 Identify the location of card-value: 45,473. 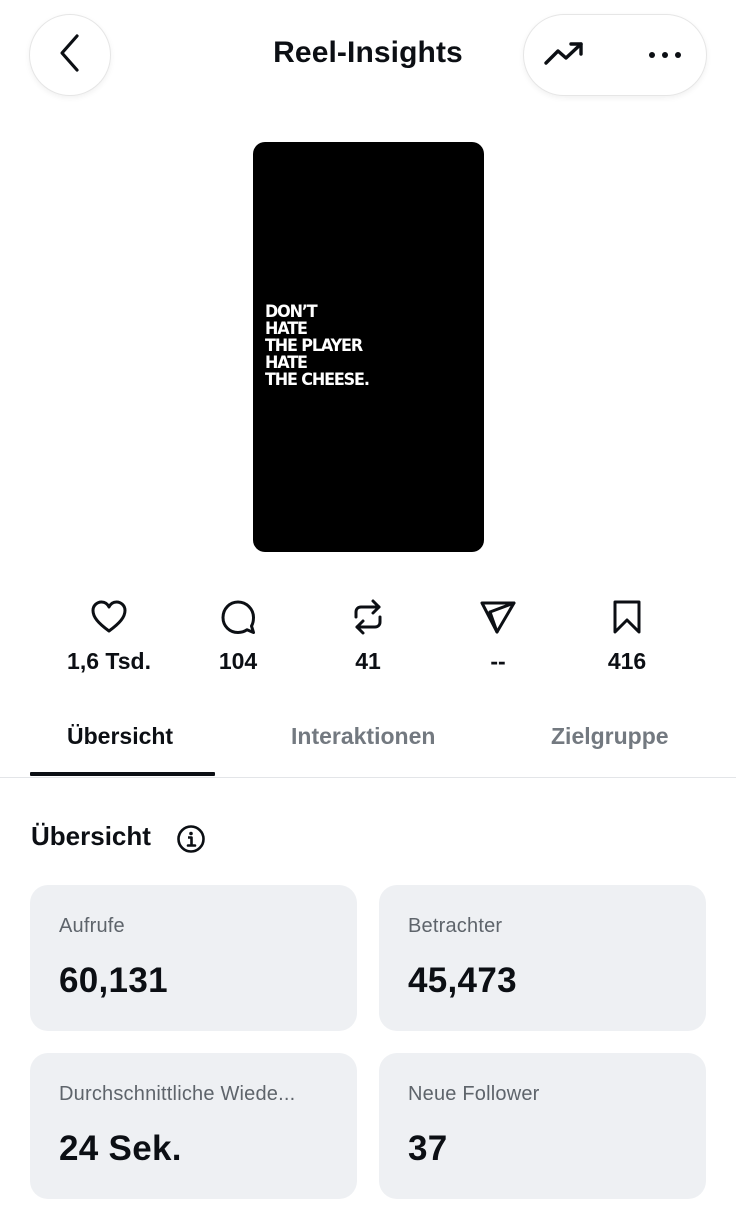
(462, 980).